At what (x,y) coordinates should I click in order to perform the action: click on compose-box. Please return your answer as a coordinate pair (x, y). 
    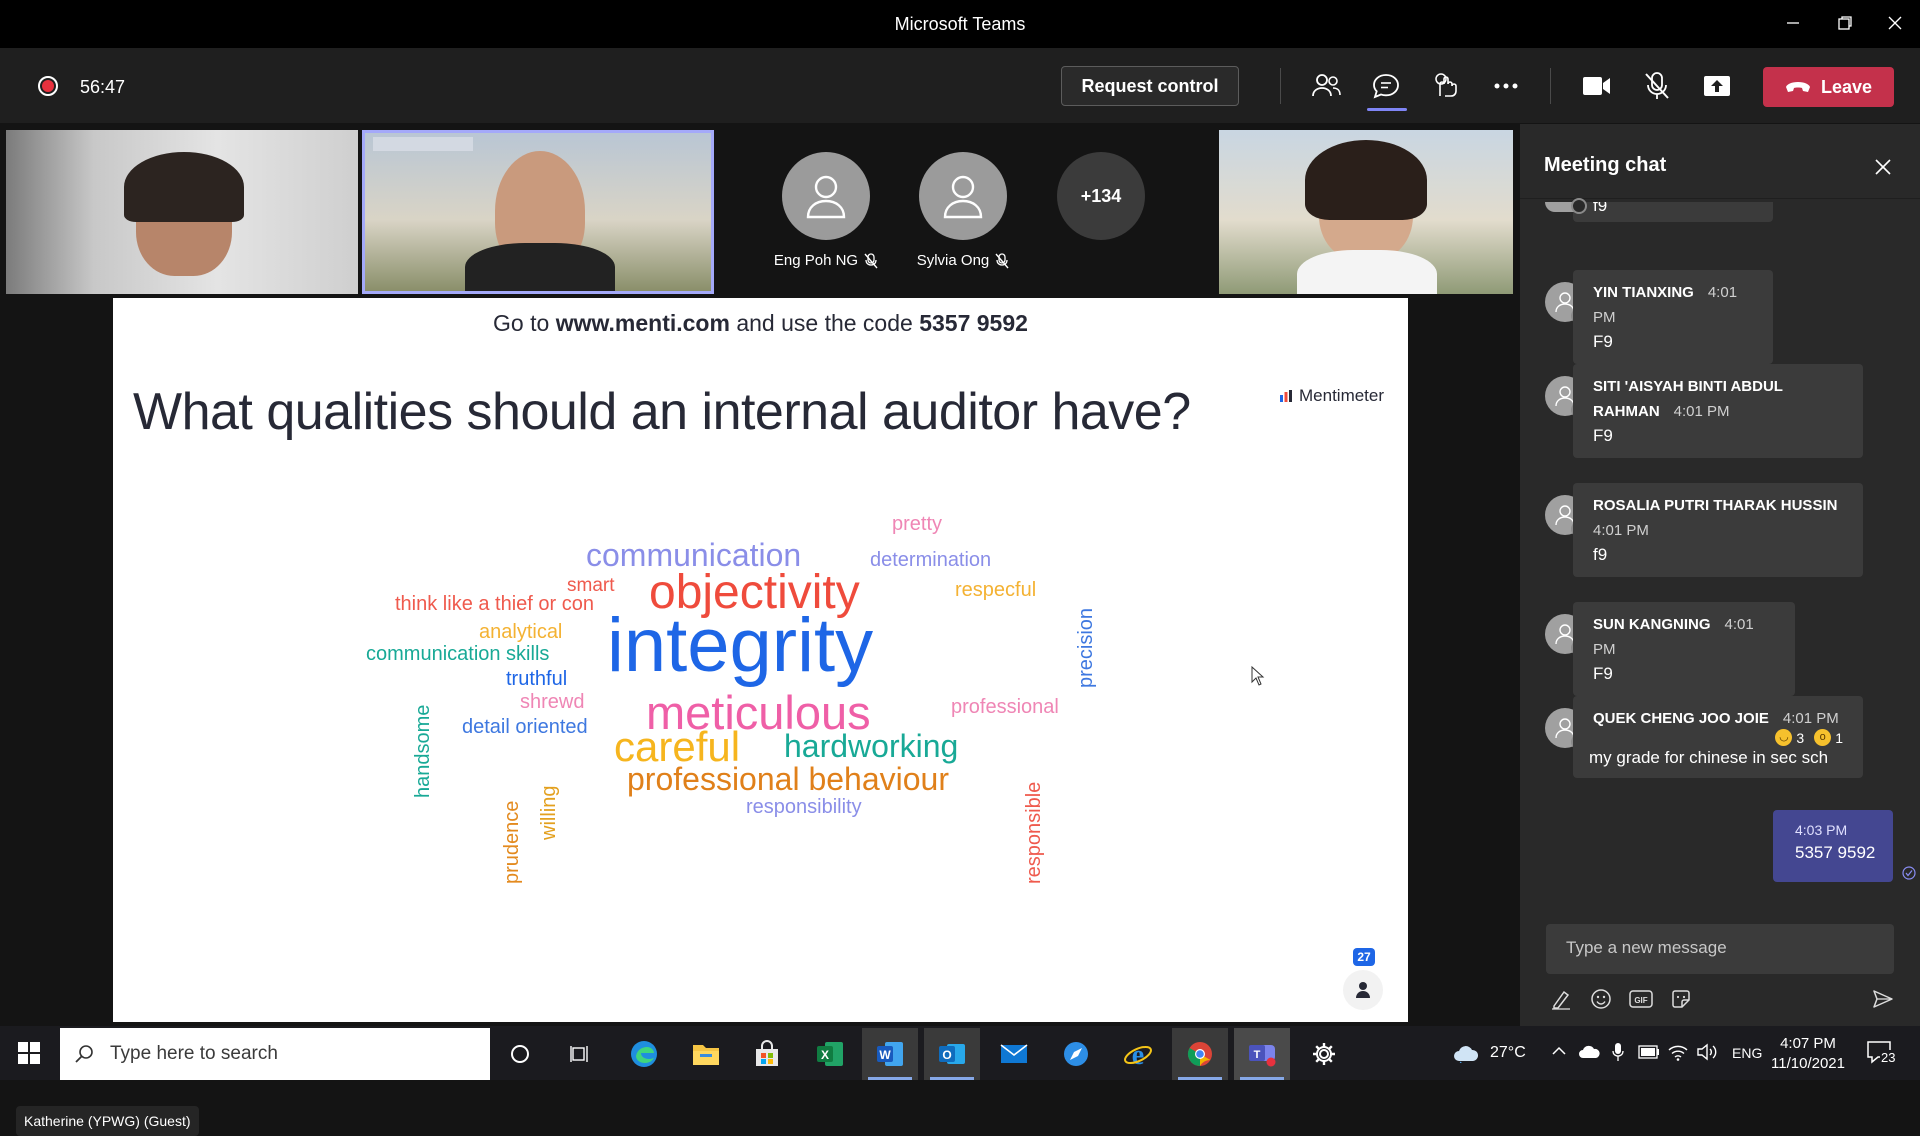
    Looking at the image, I should click on (1720, 949).